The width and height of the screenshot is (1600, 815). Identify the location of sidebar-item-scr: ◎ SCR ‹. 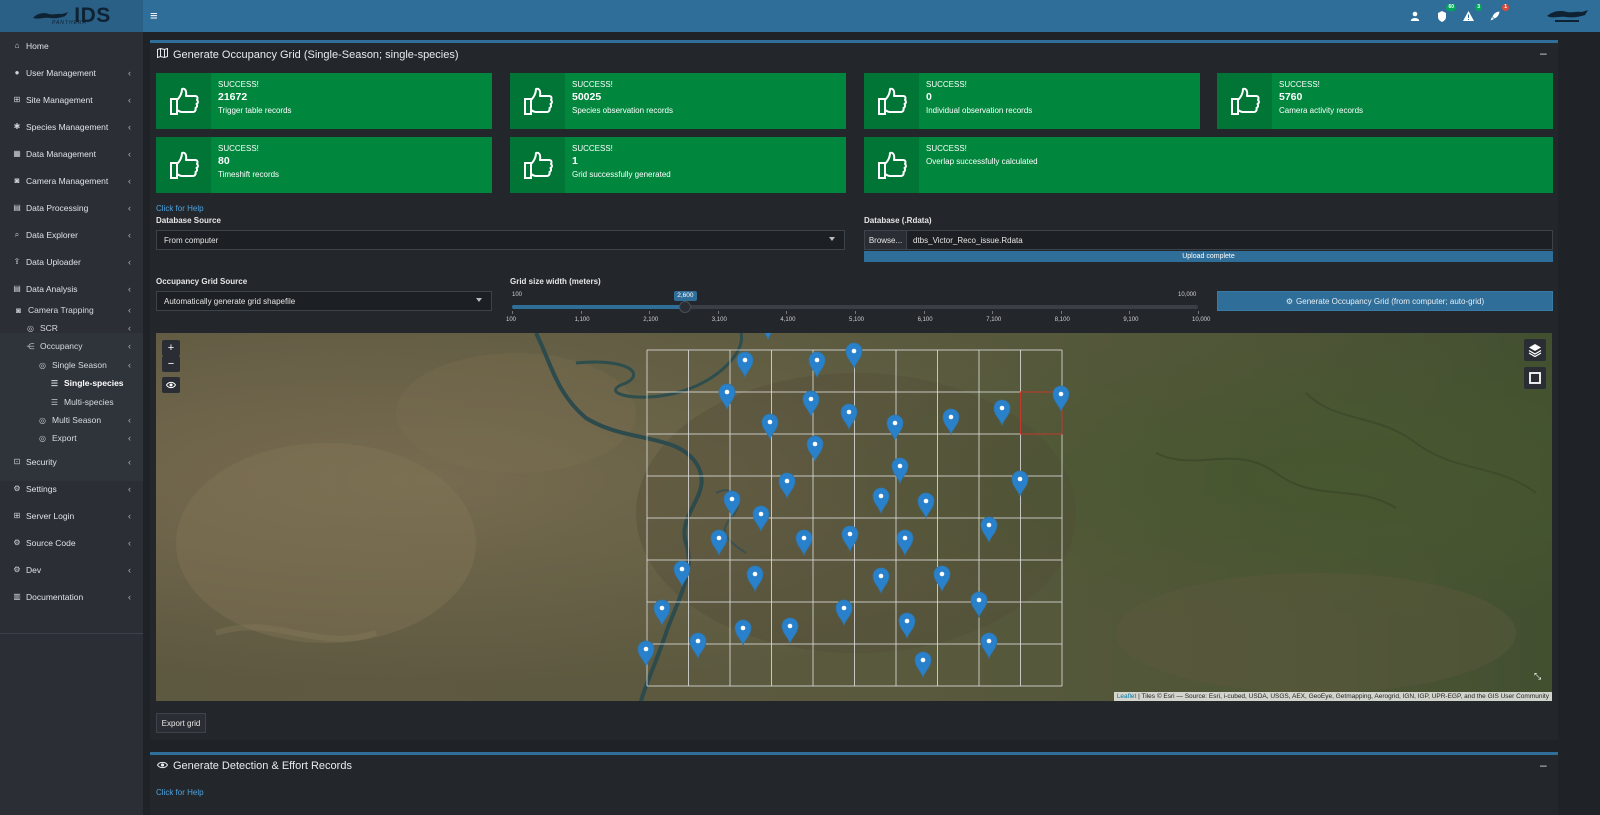
(84, 328).